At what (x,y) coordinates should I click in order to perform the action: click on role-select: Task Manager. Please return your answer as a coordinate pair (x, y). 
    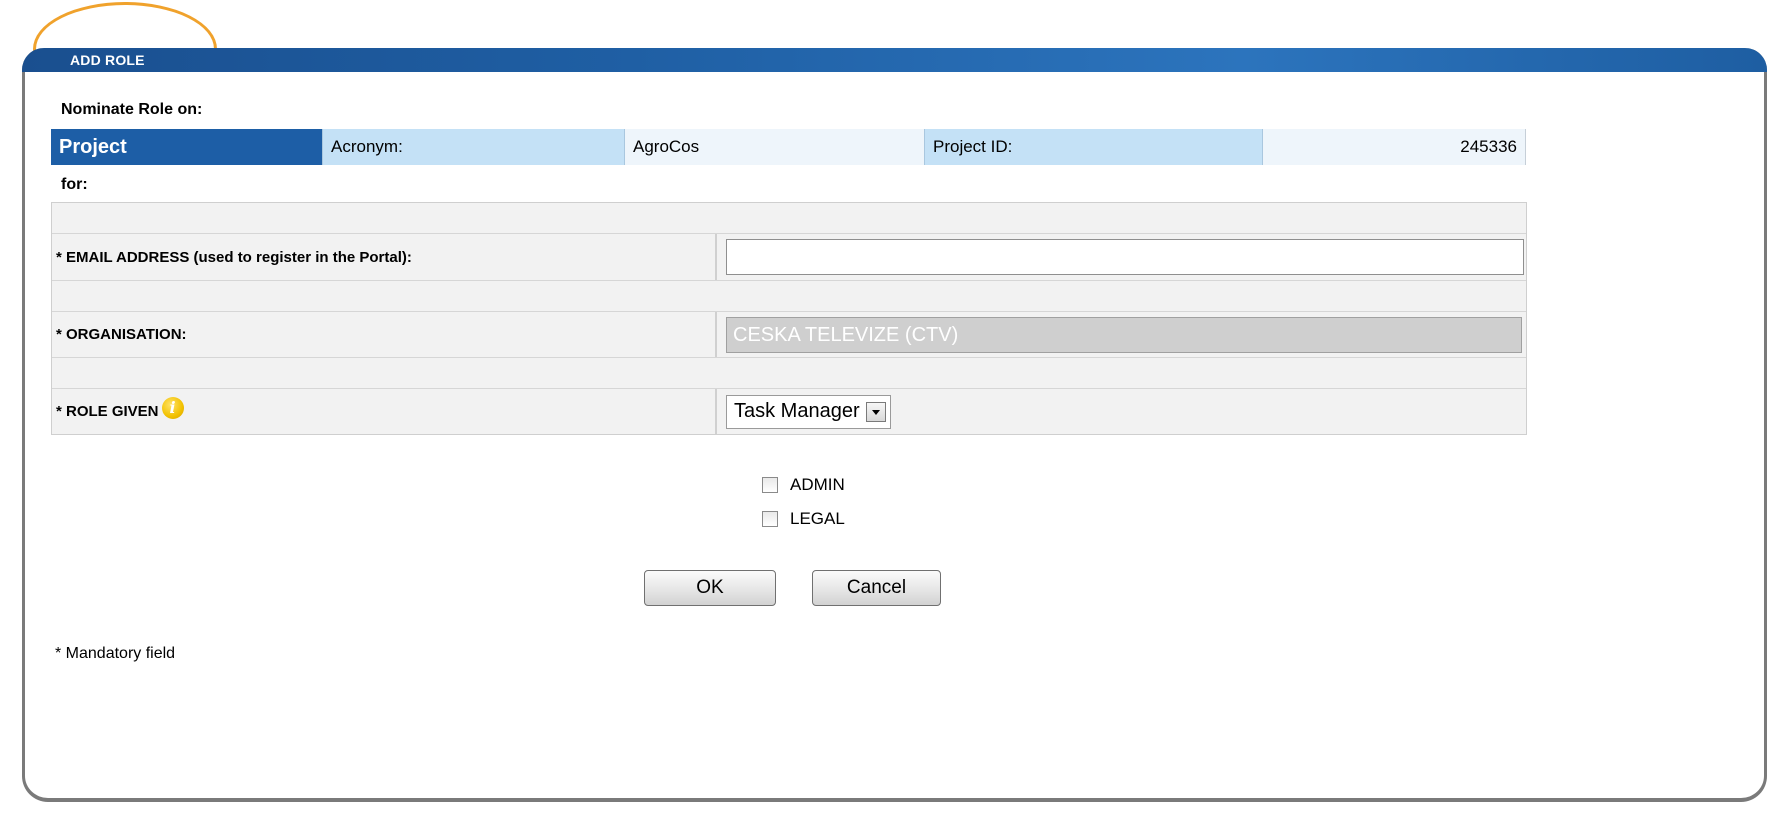
    Looking at the image, I should click on (808, 411).